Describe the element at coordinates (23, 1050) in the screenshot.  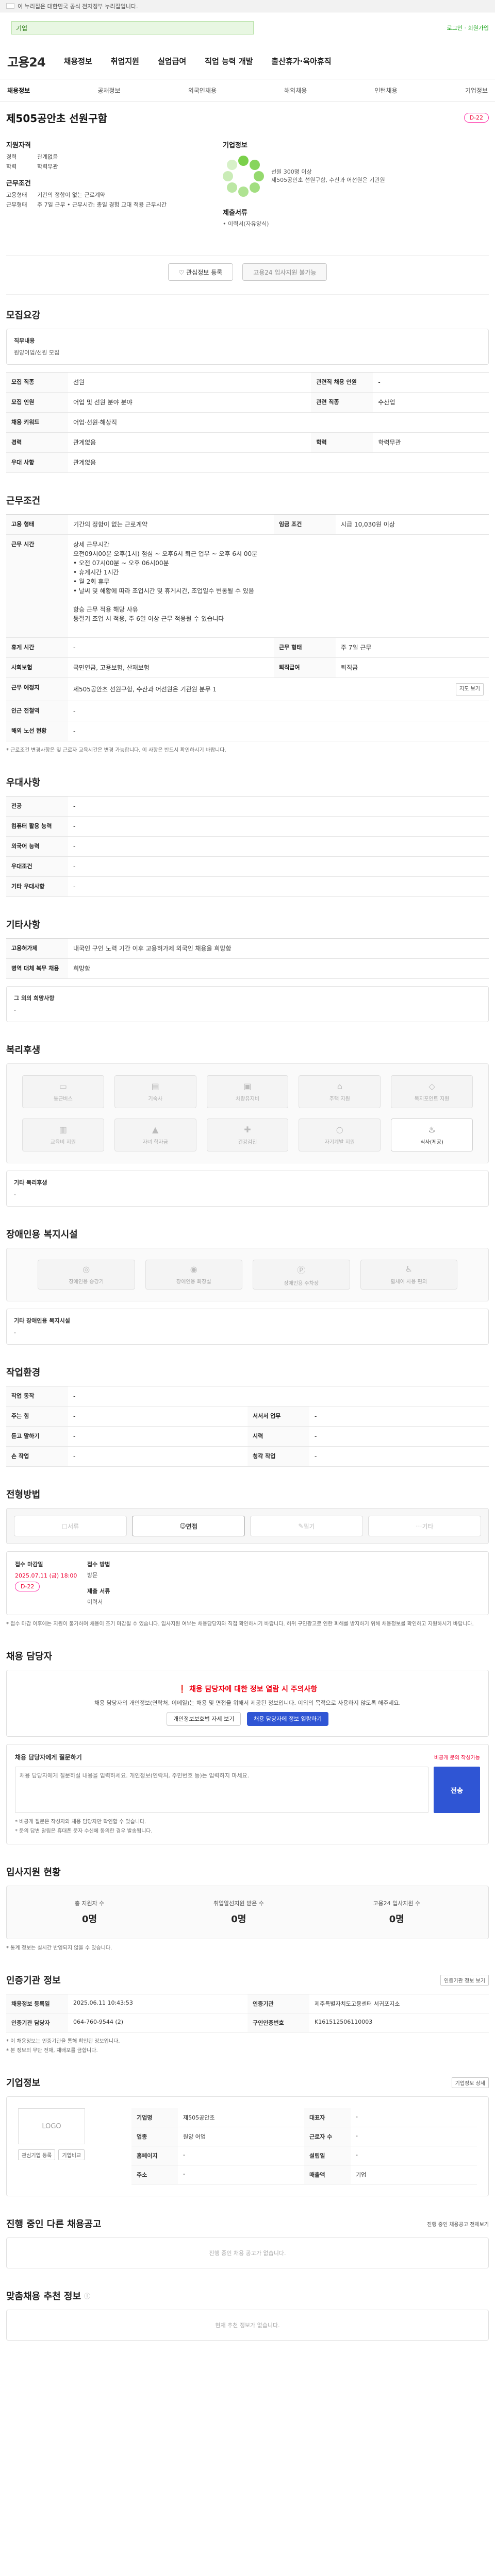
I see `section-title: 복리후생` at that location.